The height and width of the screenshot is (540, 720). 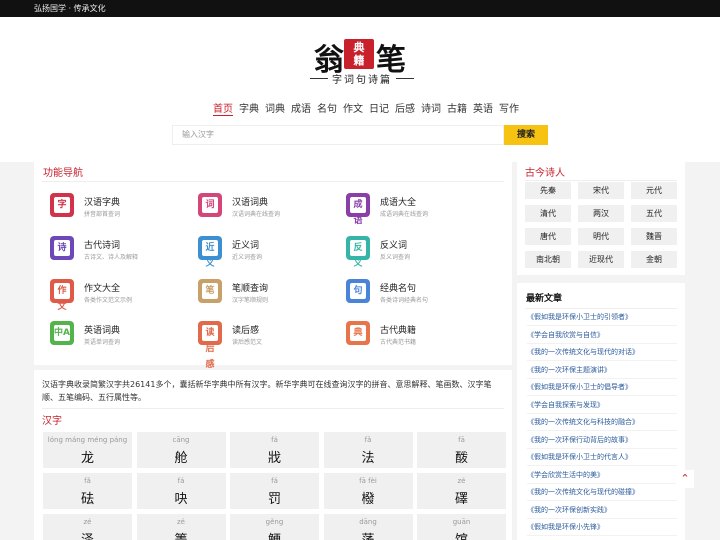 I want to click on char-cell: guān 馆, so click(x=461, y=527).